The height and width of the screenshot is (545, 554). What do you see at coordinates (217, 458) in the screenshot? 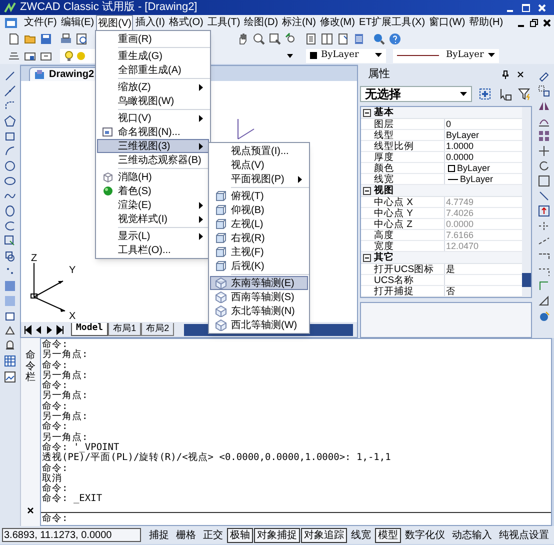
I see `command-history-line: 透视(PE)/平面(PL)/旋转(R)/<视点> <0.0000,0.0000,1.0000>: 1,-1,1` at bounding box center [217, 458].